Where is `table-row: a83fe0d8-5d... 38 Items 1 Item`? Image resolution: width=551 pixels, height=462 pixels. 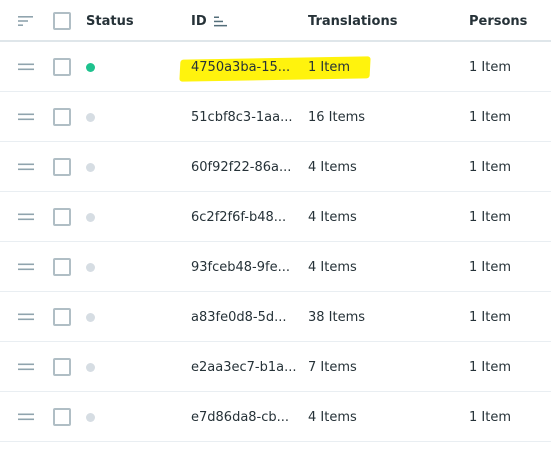 table-row: a83fe0d8-5d... 38 Items 1 Item is located at coordinates (275, 317).